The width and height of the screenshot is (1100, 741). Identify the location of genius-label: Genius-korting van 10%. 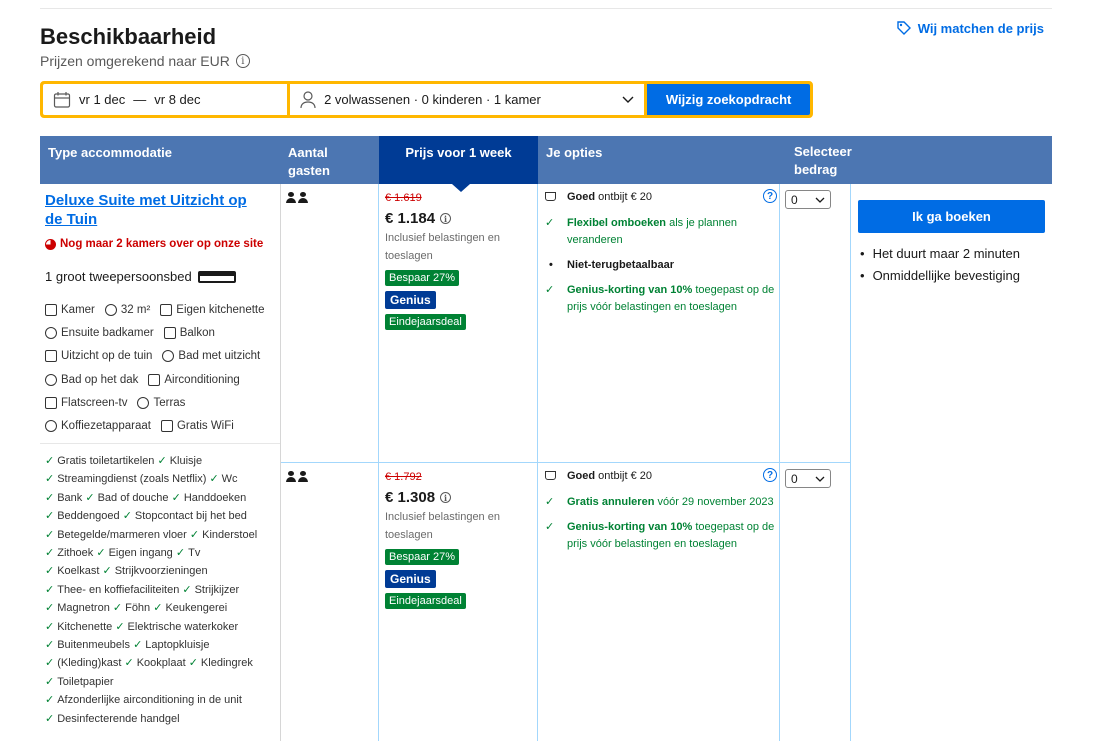
(630, 290).